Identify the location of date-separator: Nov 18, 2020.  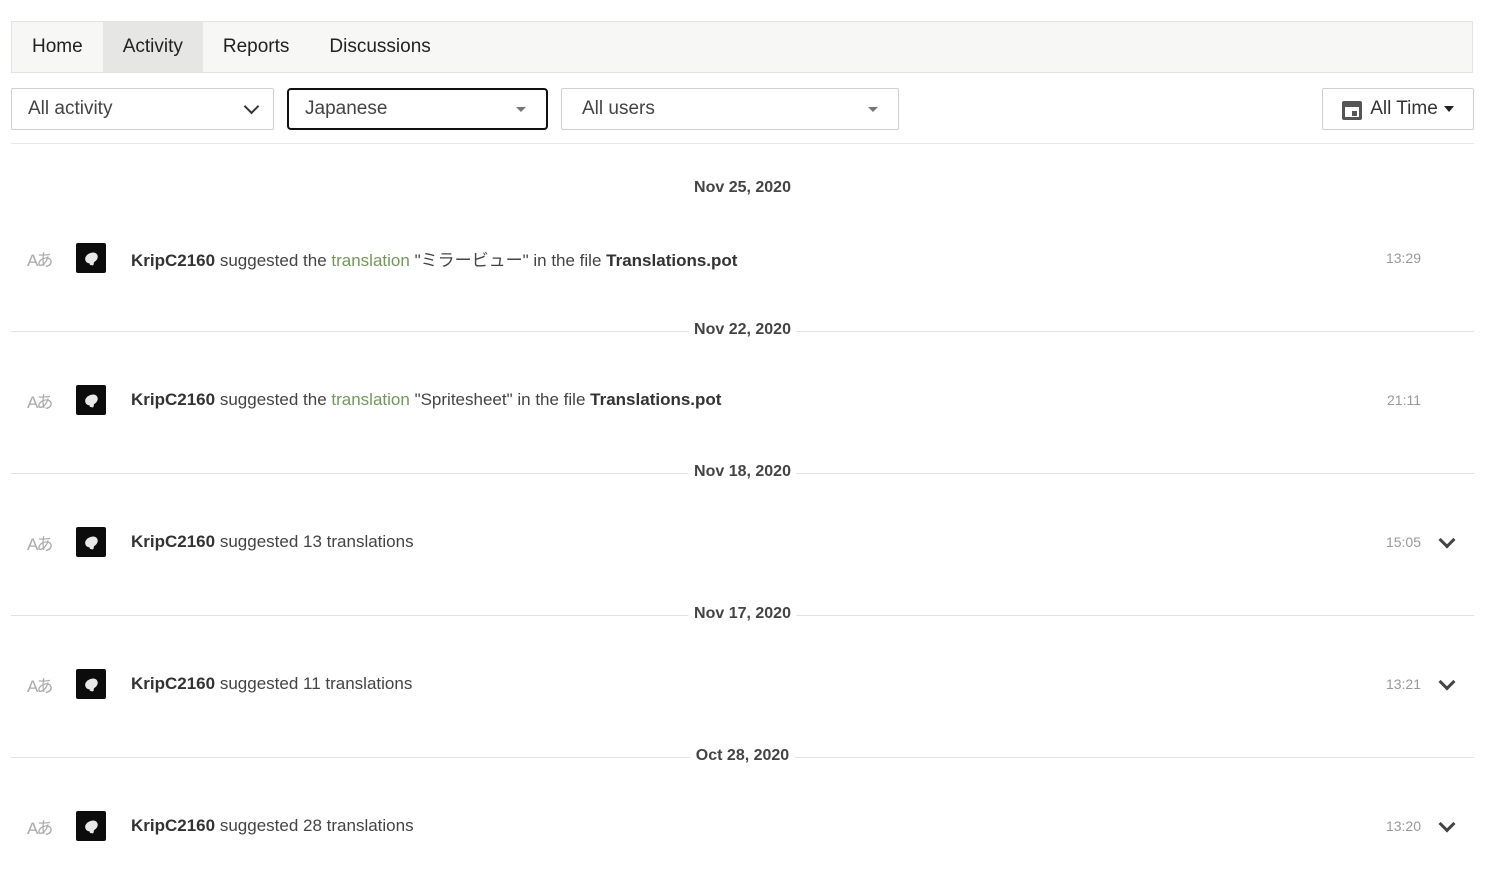
(742, 472).